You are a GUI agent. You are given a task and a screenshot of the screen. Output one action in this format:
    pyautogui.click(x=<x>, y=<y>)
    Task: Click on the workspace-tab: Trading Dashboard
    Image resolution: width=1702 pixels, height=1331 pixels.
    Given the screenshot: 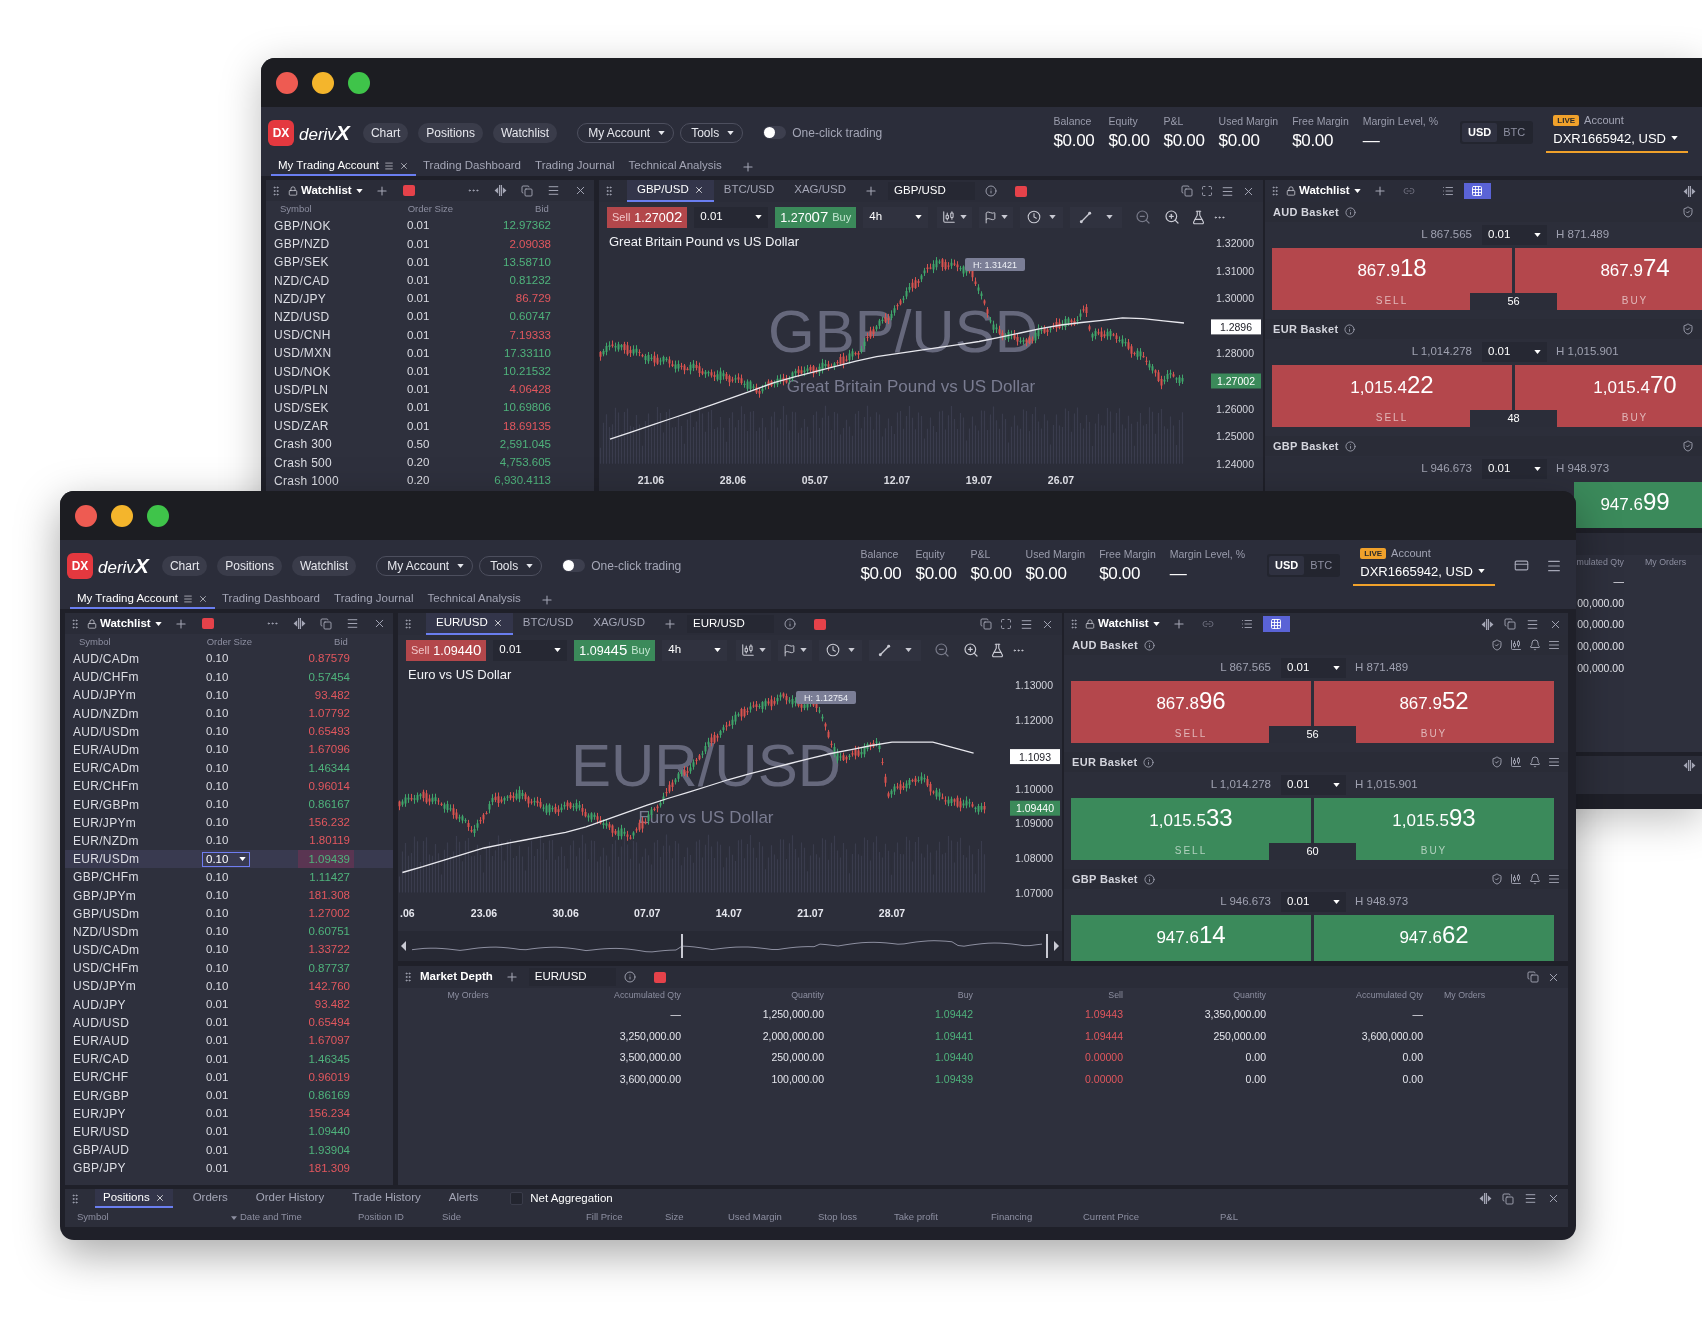 What is the action you would take?
    pyautogui.click(x=271, y=600)
    